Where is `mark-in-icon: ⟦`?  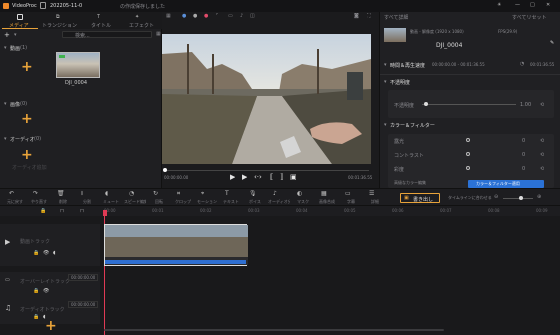 mark-in-icon: ⟦ is located at coordinates (271, 177).